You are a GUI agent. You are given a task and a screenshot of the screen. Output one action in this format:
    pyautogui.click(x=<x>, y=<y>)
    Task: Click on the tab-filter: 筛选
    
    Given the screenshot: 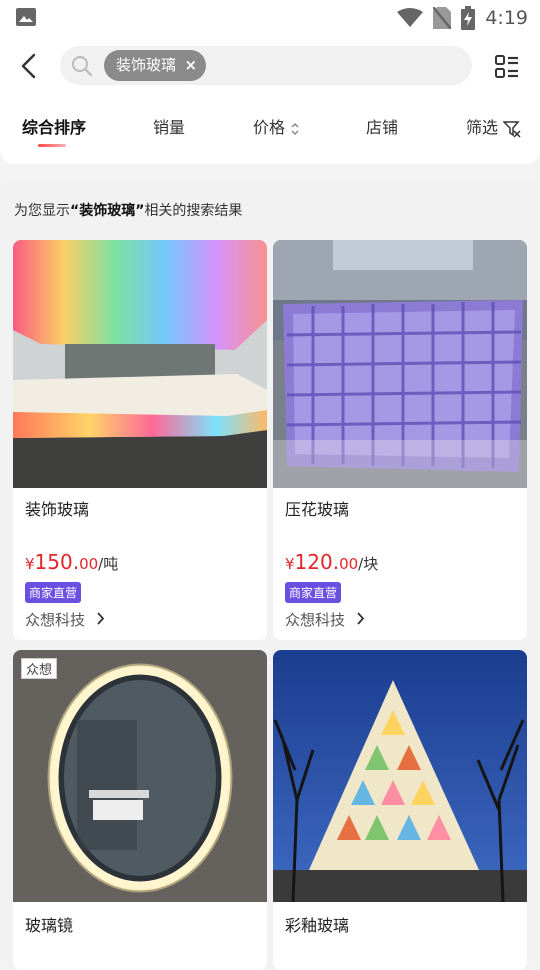 What is the action you would take?
    pyautogui.click(x=493, y=126)
    